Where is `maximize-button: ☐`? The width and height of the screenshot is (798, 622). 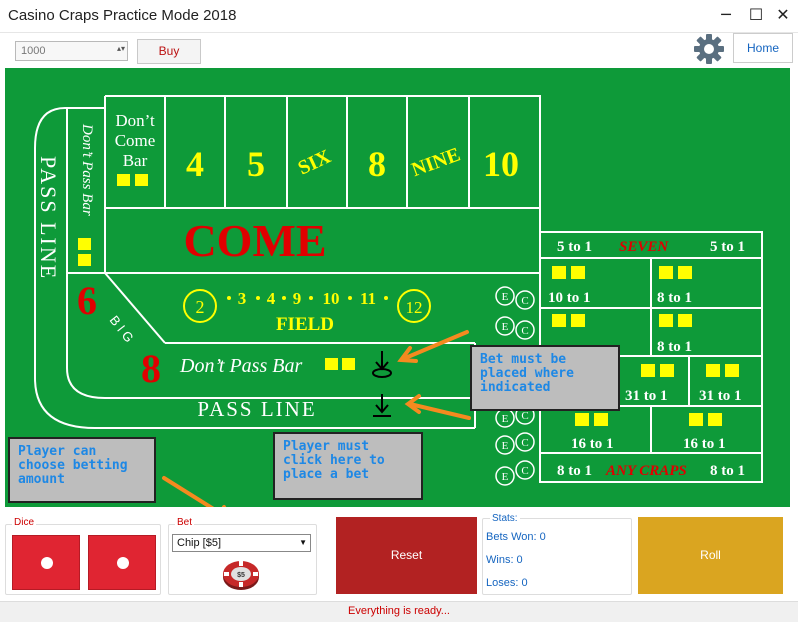
maximize-button: ☐ is located at coordinates (756, 15).